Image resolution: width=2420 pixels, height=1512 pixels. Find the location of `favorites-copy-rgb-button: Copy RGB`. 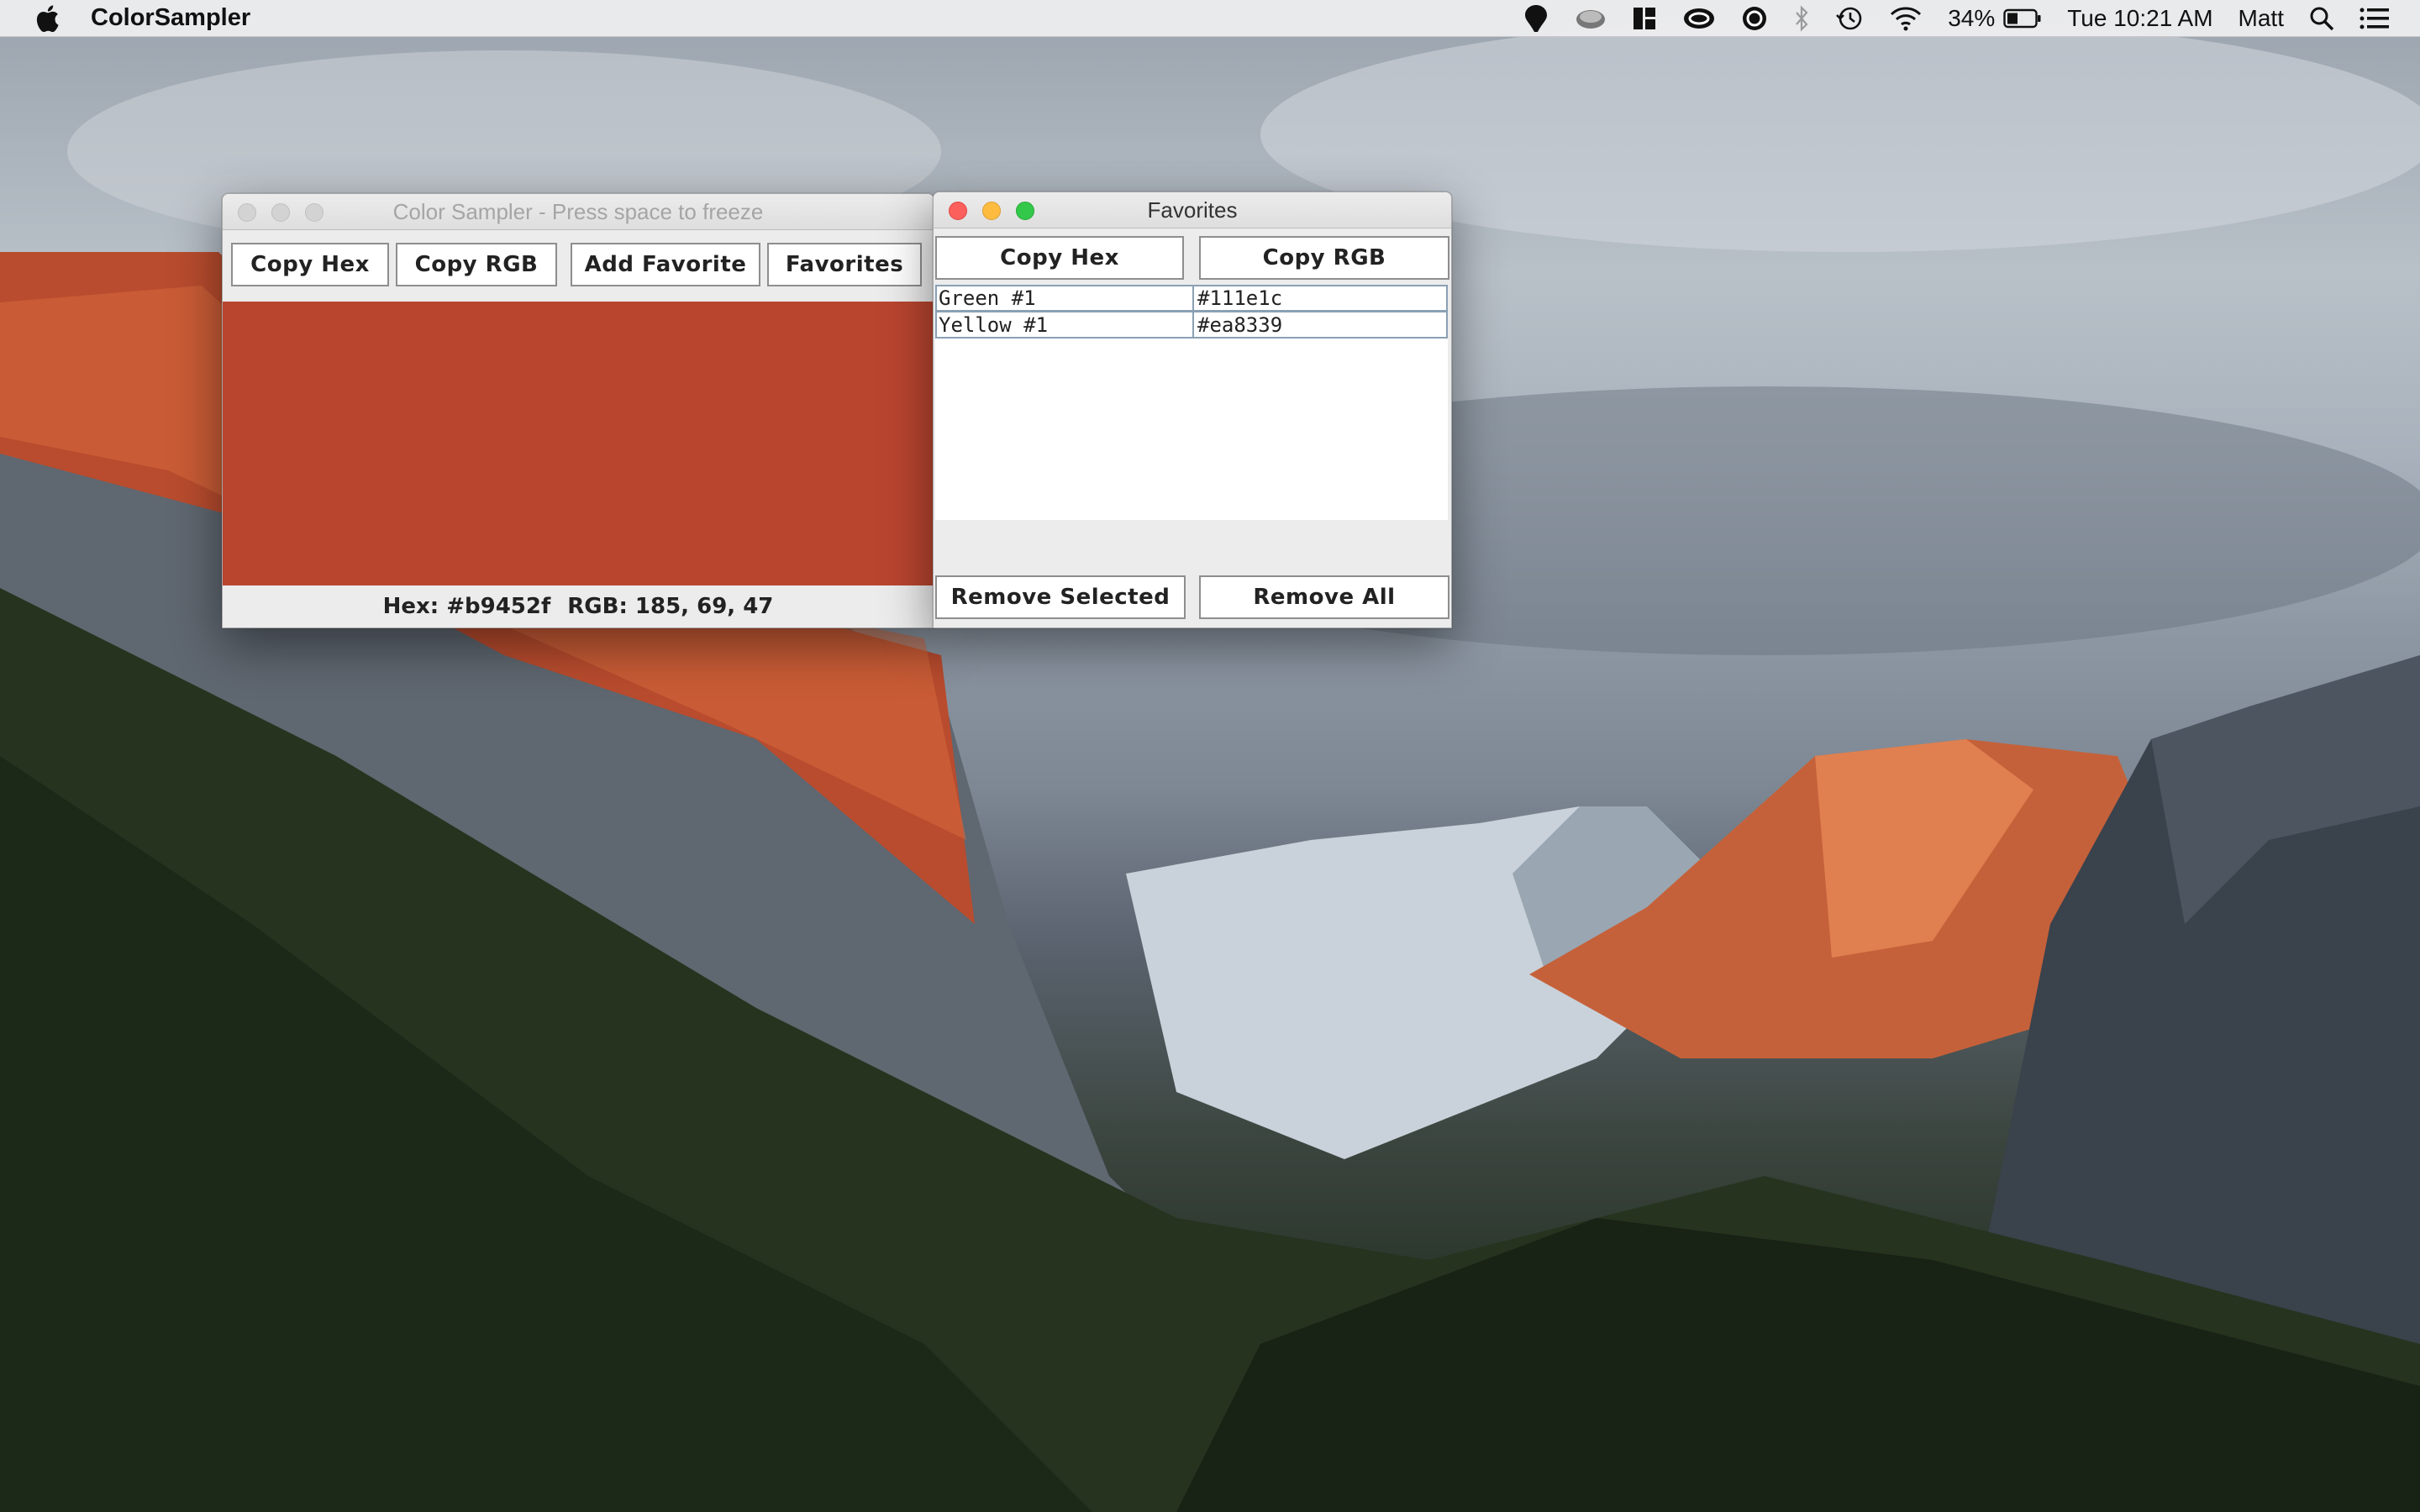

favorites-copy-rgb-button: Copy RGB is located at coordinates (1324, 258).